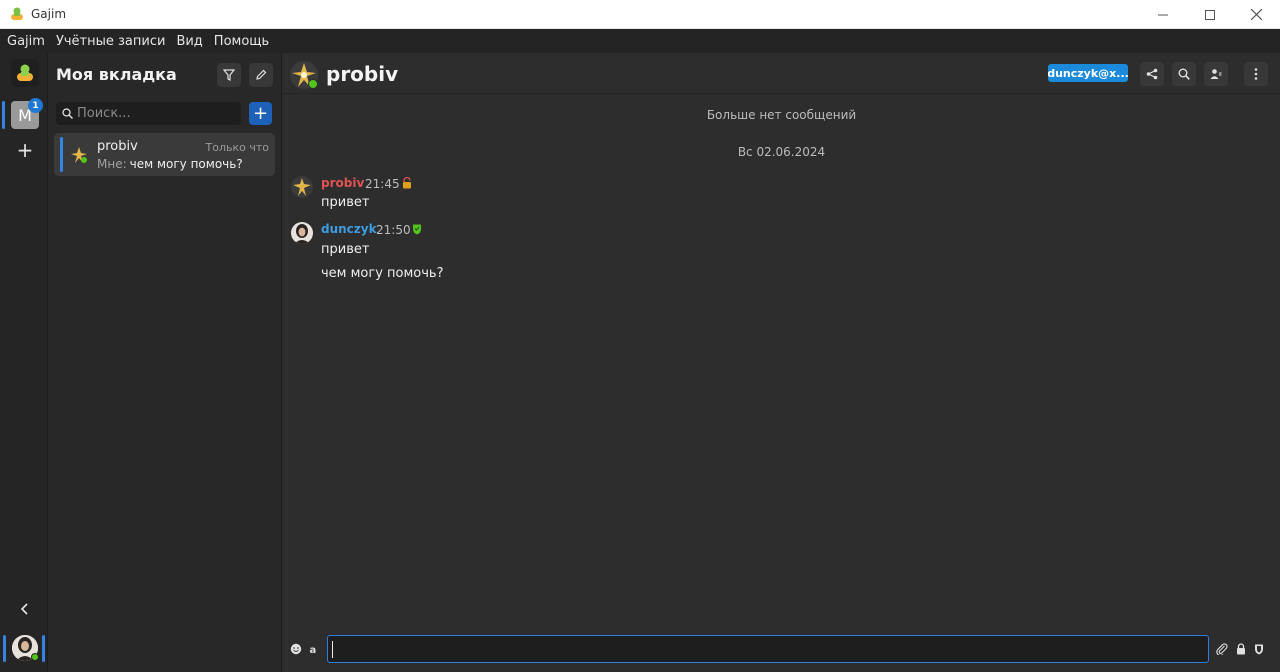 Image resolution: width=1280 pixels, height=672 pixels. I want to click on window-title: Gajim, so click(49, 14).